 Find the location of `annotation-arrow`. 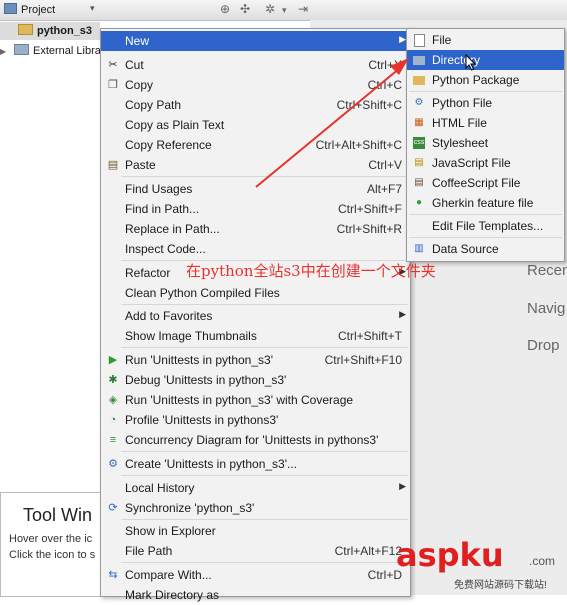

annotation-arrow is located at coordinates (332, 123).